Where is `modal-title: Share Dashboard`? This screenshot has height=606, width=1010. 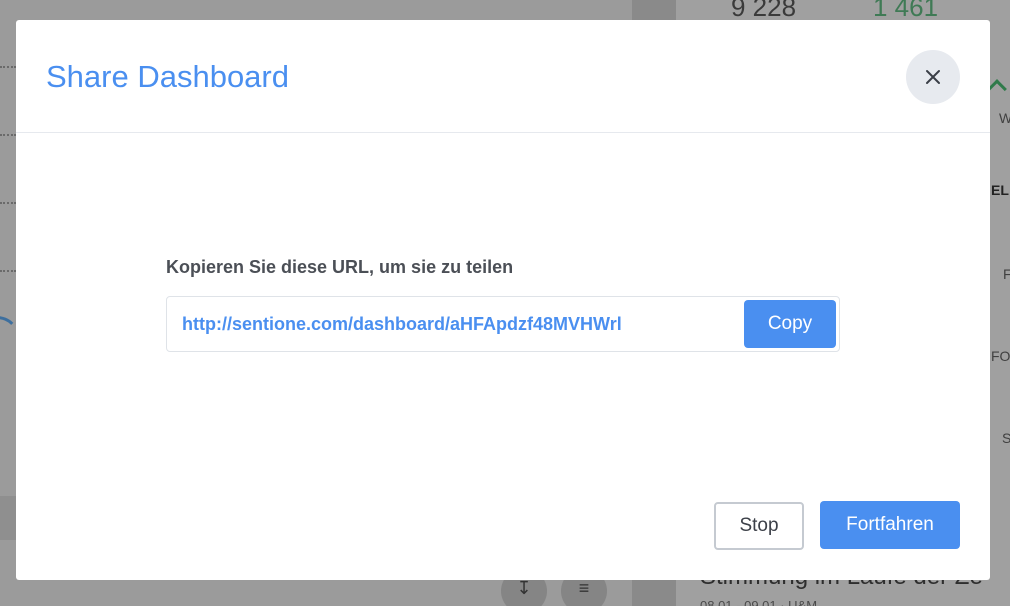 modal-title: Share Dashboard is located at coordinates (167, 76).